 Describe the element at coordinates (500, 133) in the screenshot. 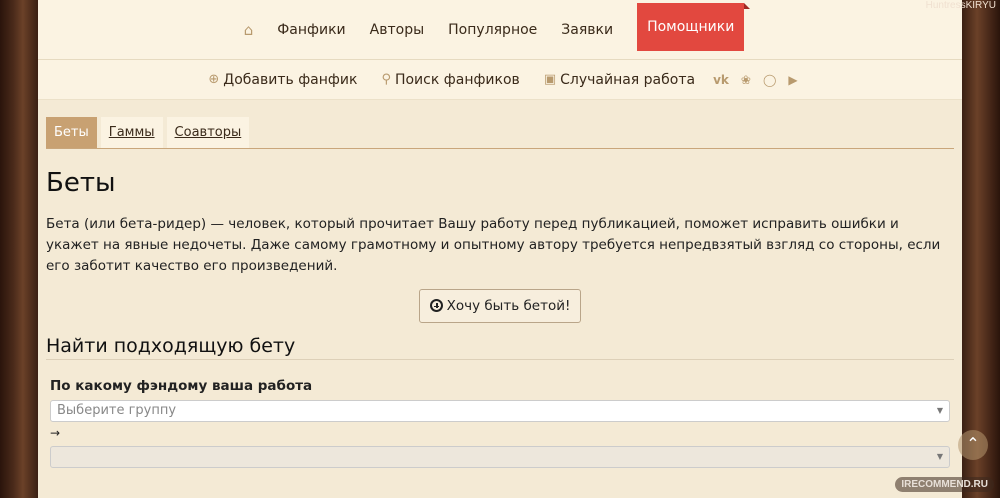

I see `helper-tabs: Беты Гаммы Соавторы` at that location.